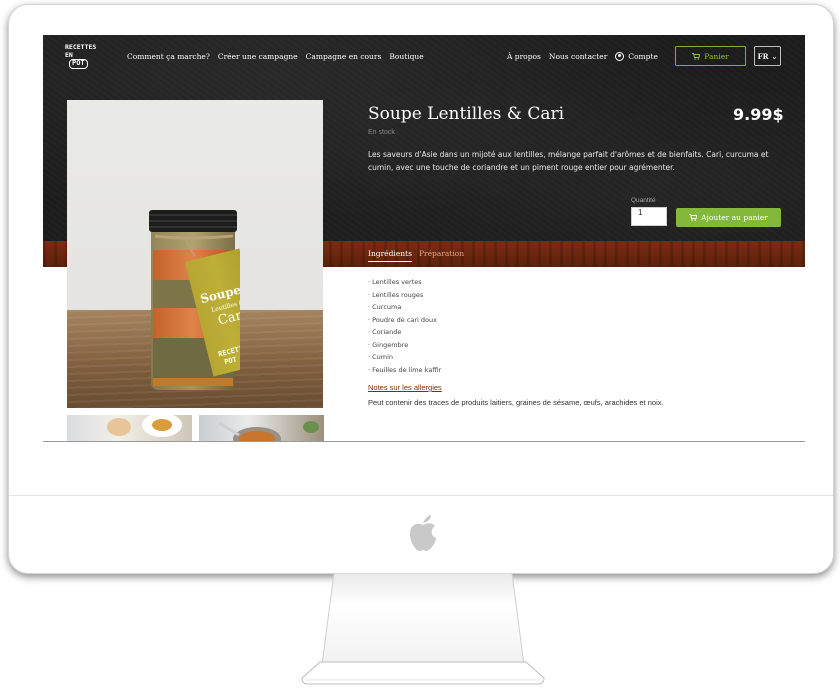 The width and height of the screenshot is (840, 692). I want to click on secondary-nav: À propos Nous contacter Compte, so click(582, 56).